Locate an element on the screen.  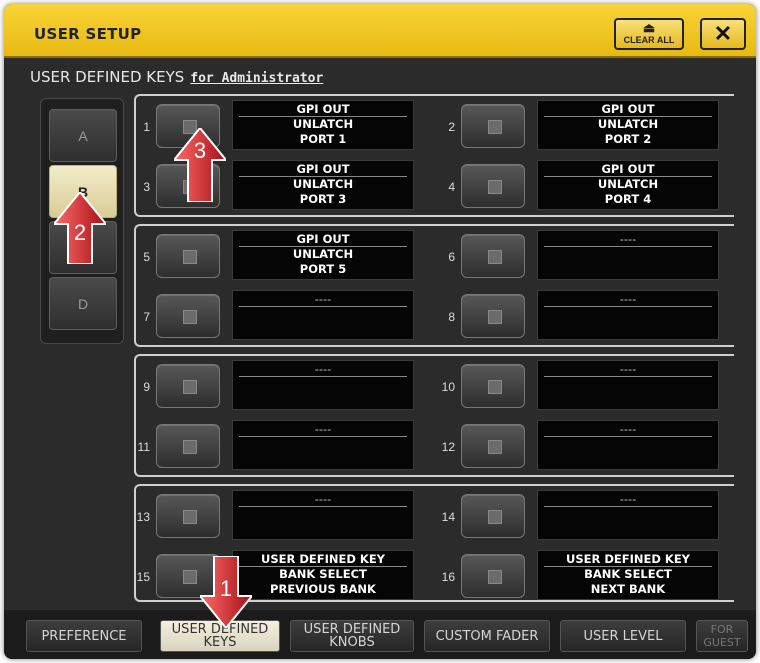
key-assignment-label: GPI OUT UNLATCH PORT 5 is located at coordinates (323, 255).